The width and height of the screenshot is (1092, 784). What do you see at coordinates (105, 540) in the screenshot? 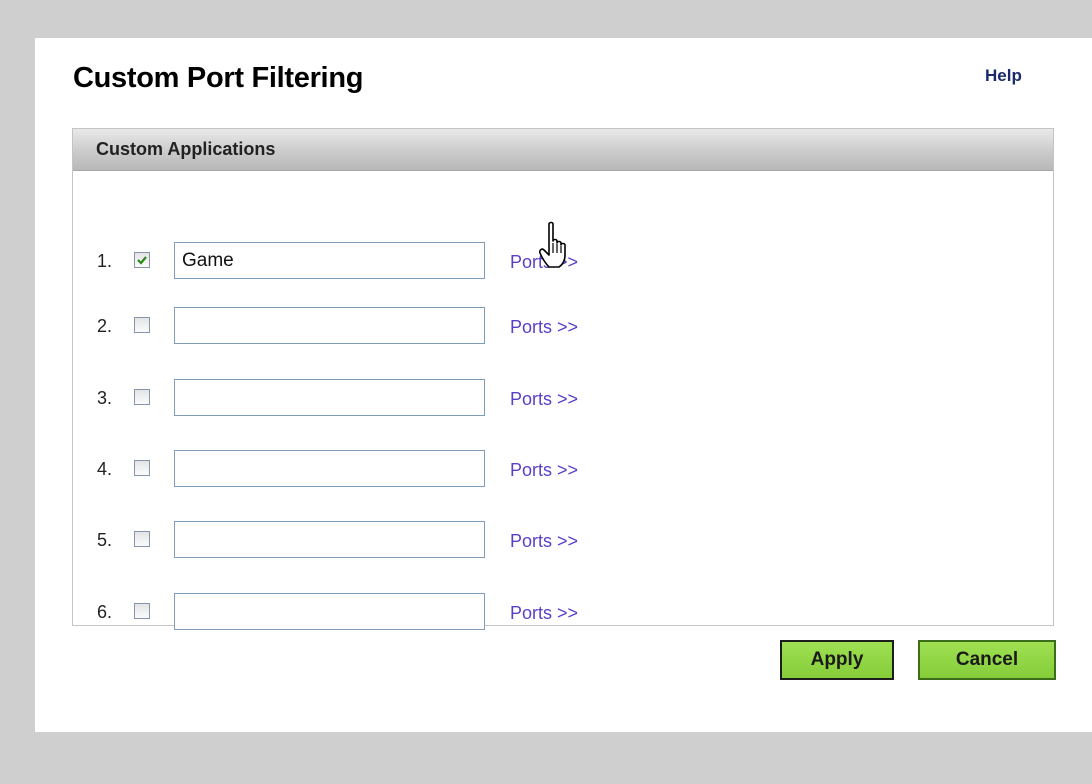
I see `row-number: 5.` at bounding box center [105, 540].